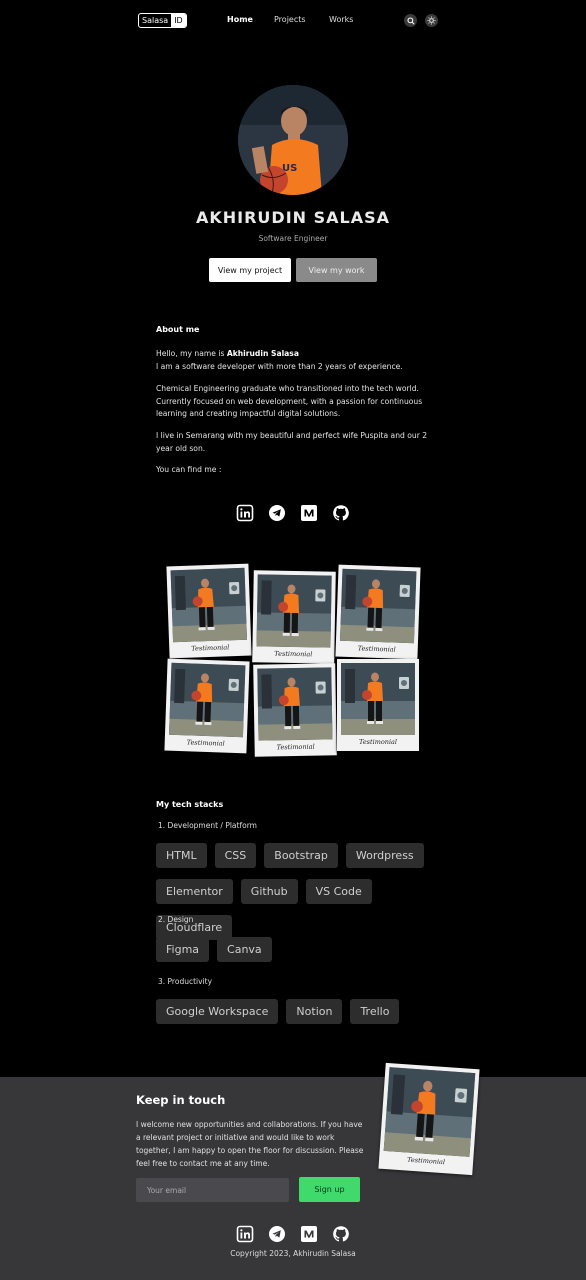 This screenshot has width=586, height=1280. I want to click on about-heading: About me, so click(178, 329).